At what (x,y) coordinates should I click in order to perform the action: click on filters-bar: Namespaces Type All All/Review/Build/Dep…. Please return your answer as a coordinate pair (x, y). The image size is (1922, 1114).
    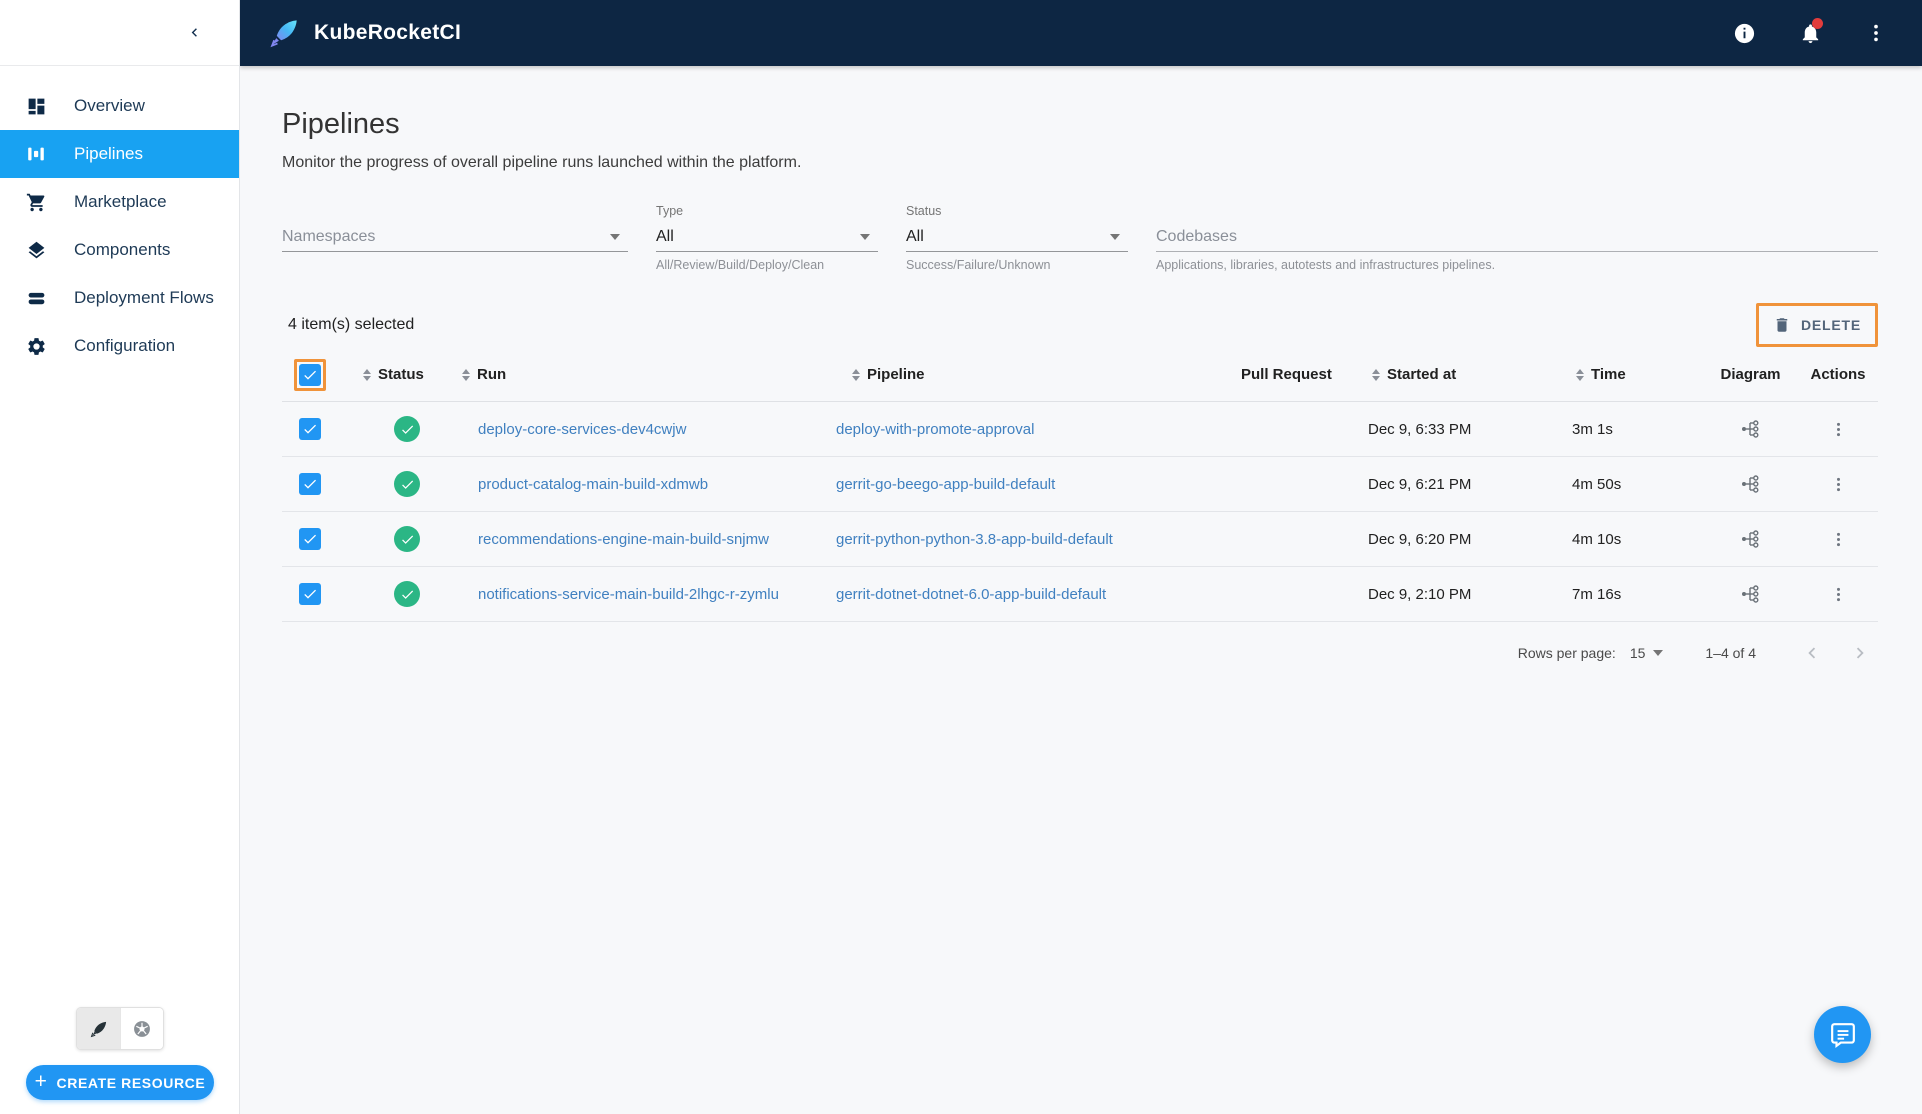
    Looking at the image, I should click on (1080, 238).